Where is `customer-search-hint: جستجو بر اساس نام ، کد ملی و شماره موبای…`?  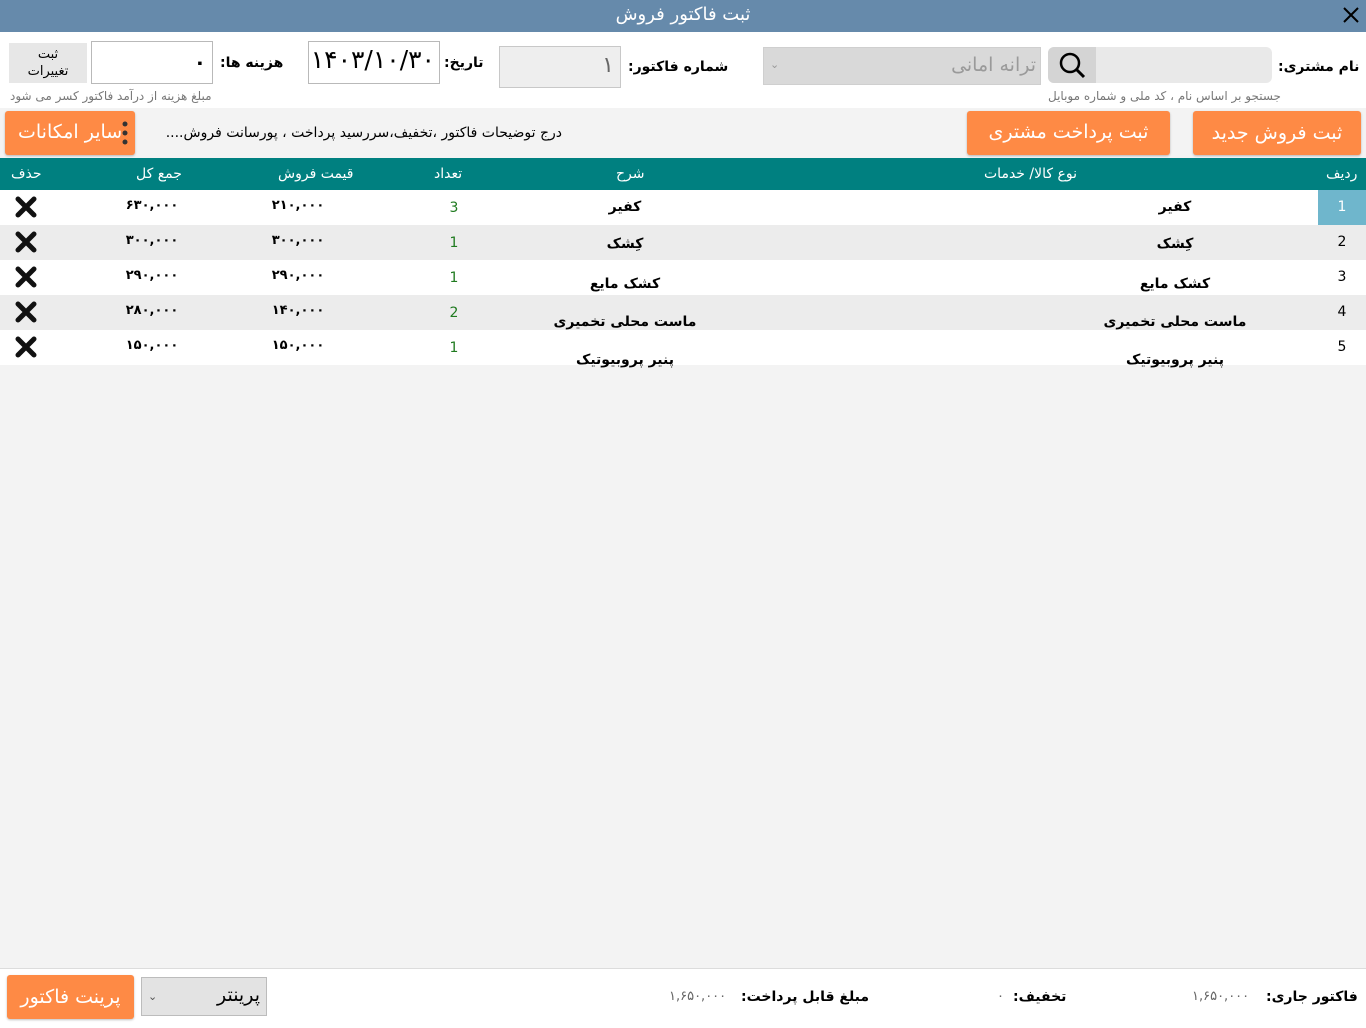
customer-search-hint: جستجو بر اساس نام ، کد ملی و شماره موبای… is located at coordinates (1164, 96).